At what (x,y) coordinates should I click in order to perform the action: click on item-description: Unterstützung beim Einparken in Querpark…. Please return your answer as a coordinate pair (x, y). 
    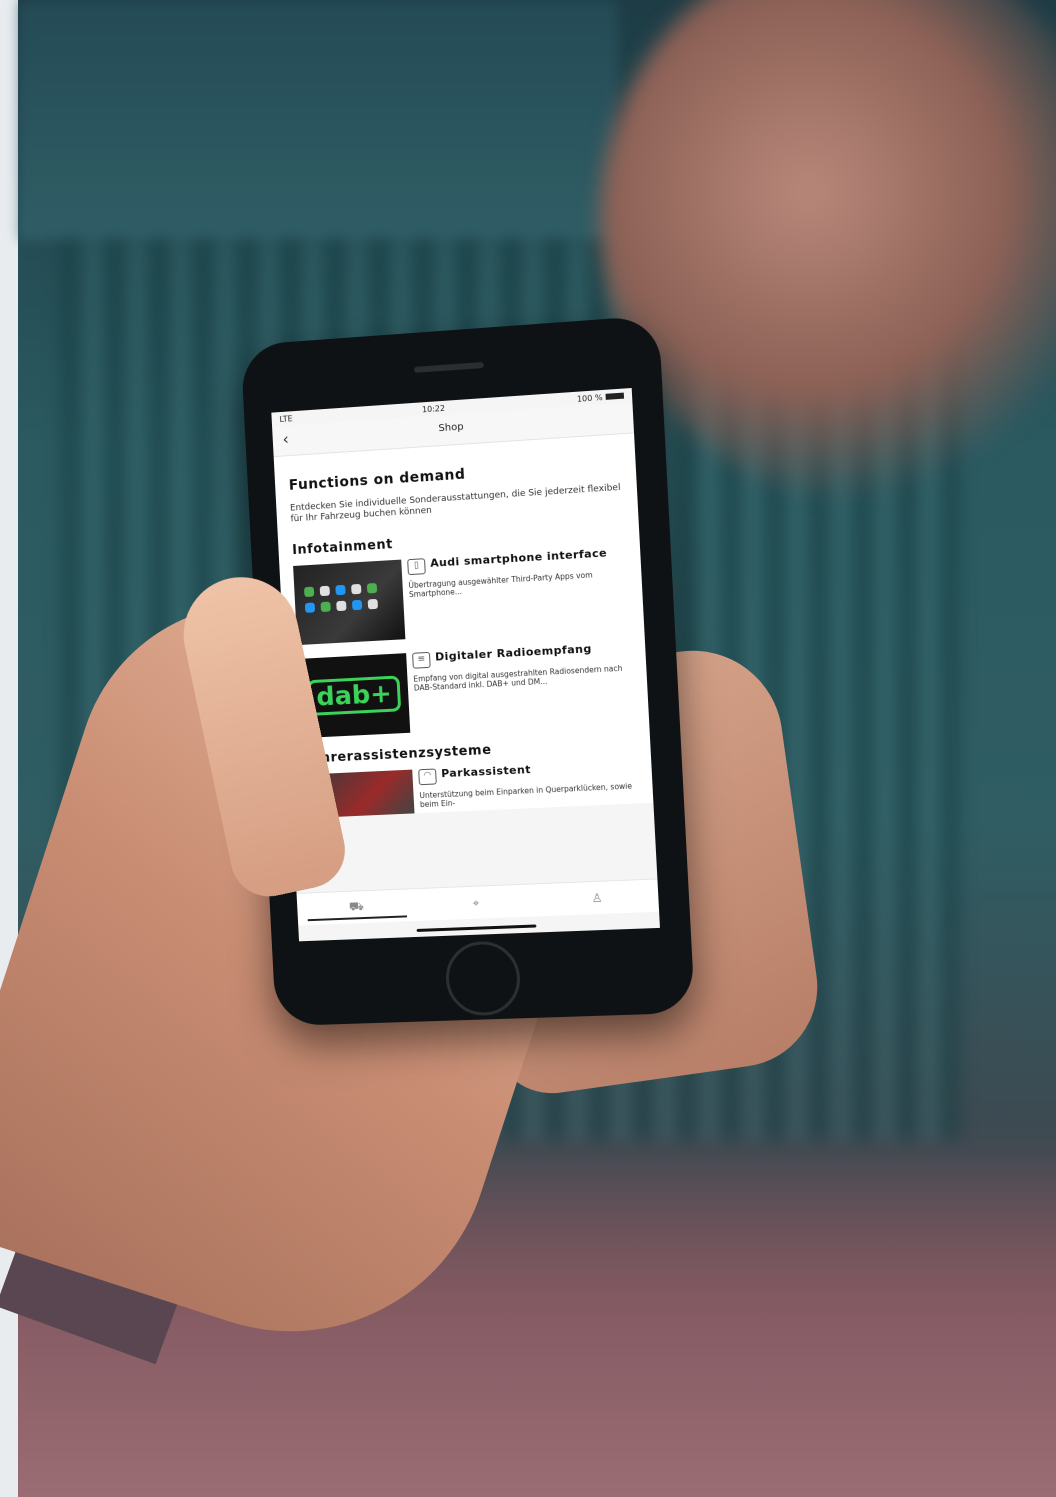
    Looking at the image, I should click on (526, 795).